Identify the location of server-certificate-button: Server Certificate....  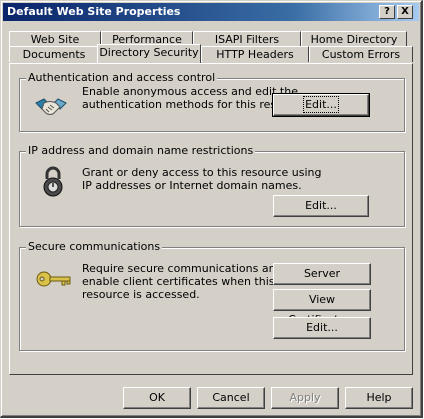
(322, 281).